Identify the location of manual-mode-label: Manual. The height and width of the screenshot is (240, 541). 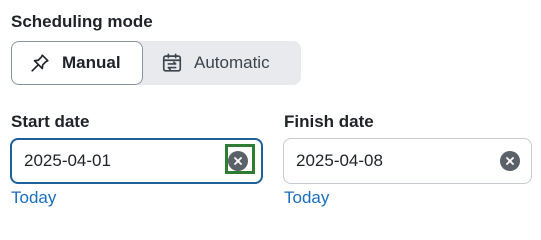
(91, 62).